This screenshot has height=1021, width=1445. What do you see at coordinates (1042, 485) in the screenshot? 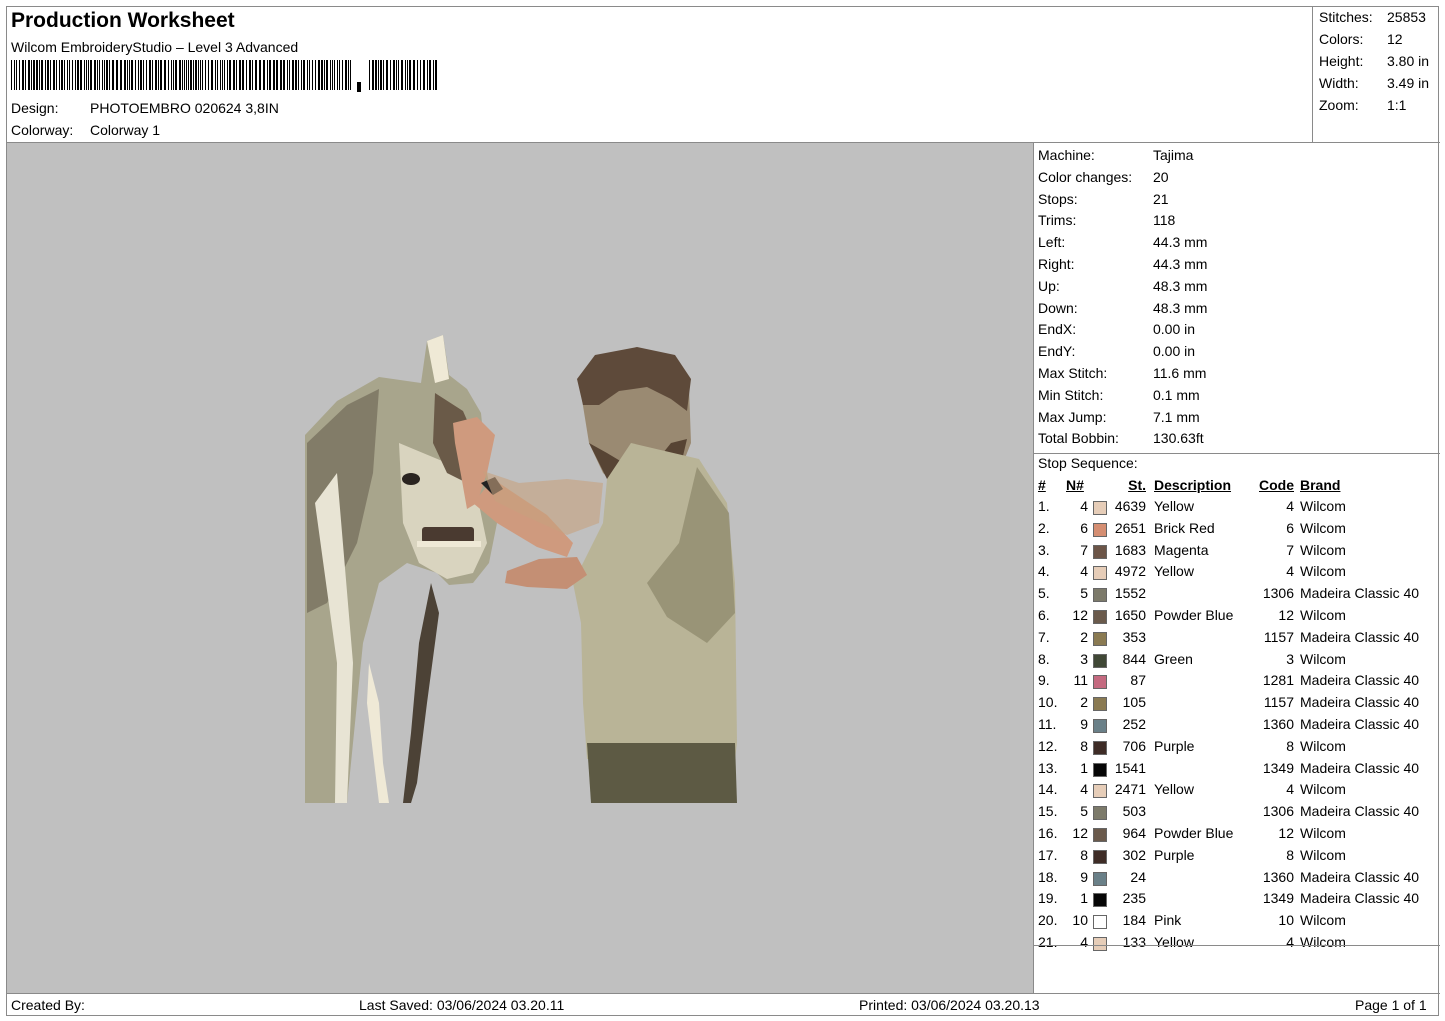
I see `header-index: #` at bounding box center [1042, 485].